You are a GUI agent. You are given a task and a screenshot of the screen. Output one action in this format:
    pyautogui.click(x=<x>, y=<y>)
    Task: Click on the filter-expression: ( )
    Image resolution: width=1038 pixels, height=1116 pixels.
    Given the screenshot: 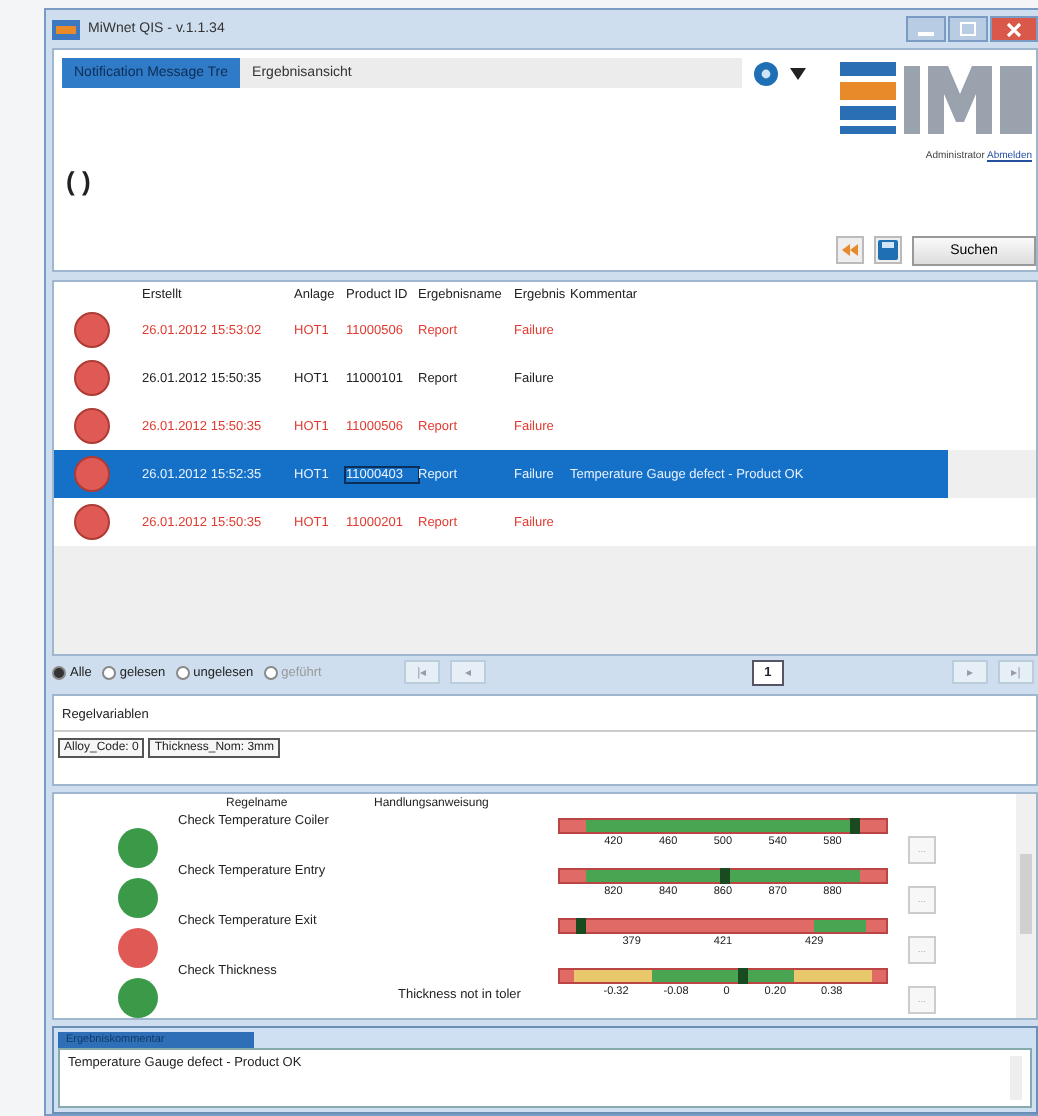 What is the action you would take?
    pyautogui.click(x=78, y=182)
    